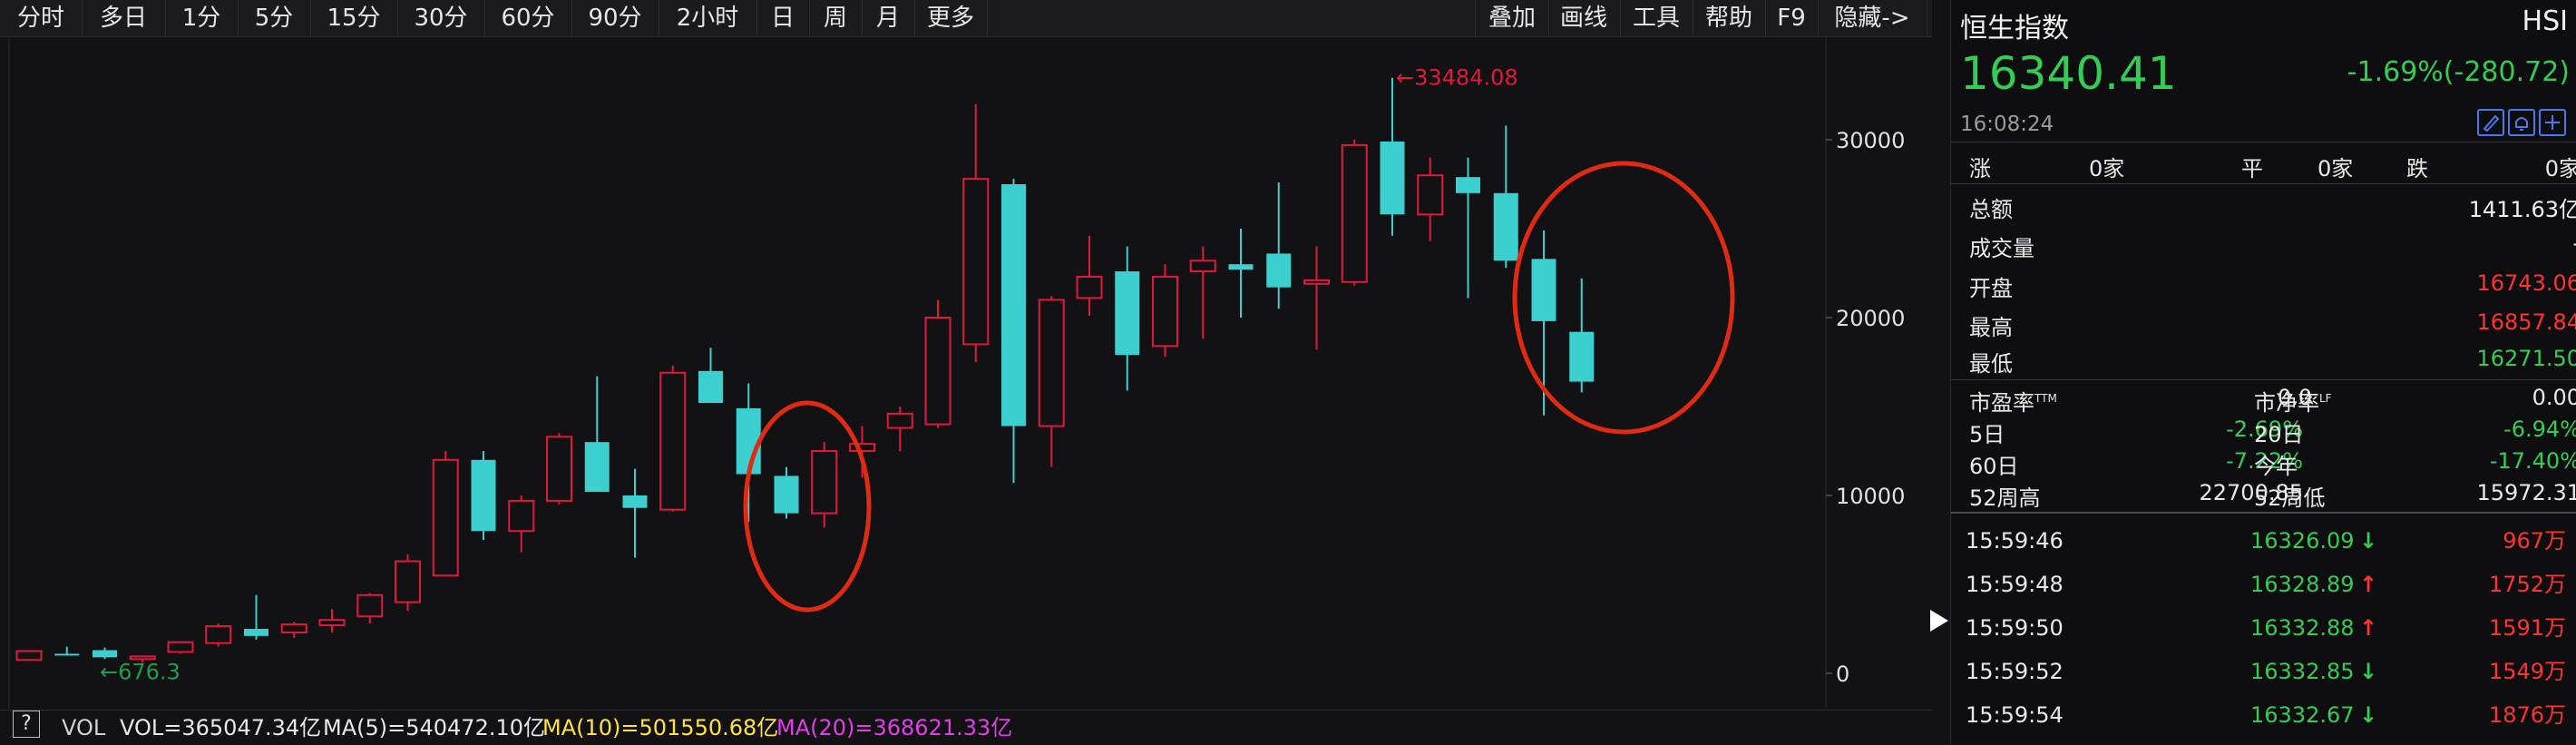 This screenshot has width=2576, height=745. I want to click on tick-time: 15:59:48, so click(2015, 584).